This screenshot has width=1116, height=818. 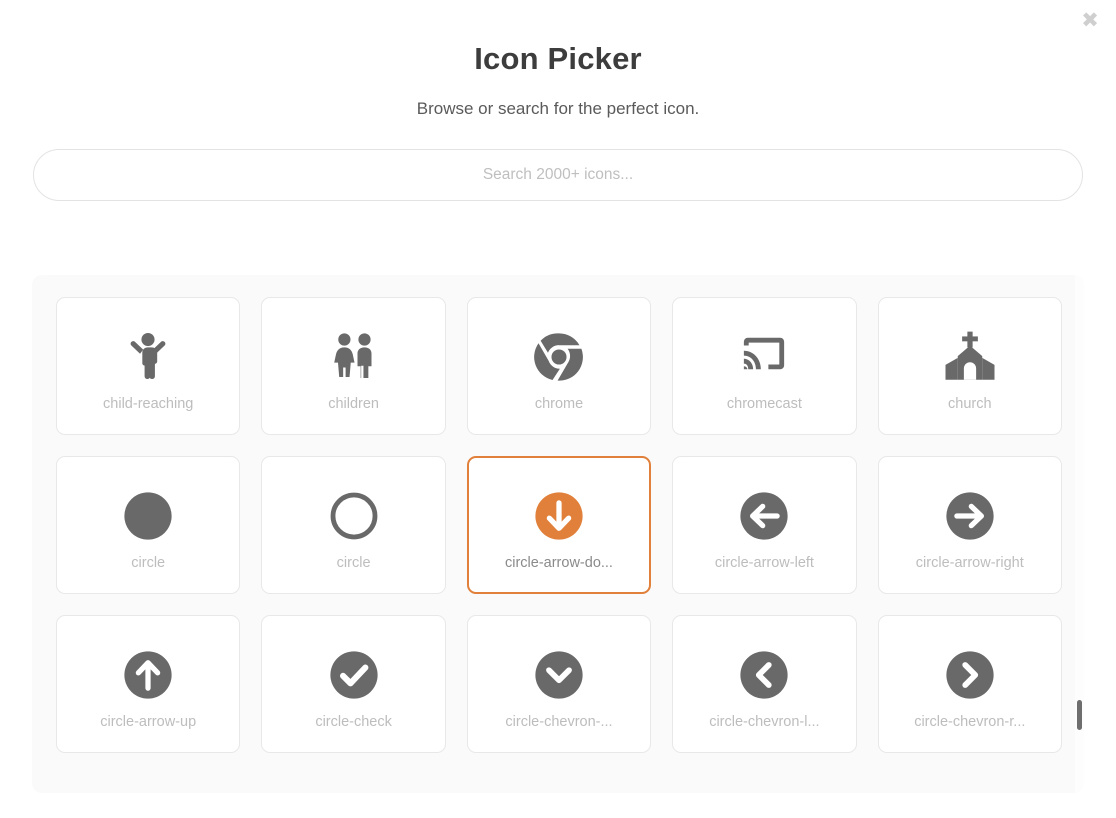 I want to click on icon-tile-circle-outline: circle, so click(x=353, y=525).